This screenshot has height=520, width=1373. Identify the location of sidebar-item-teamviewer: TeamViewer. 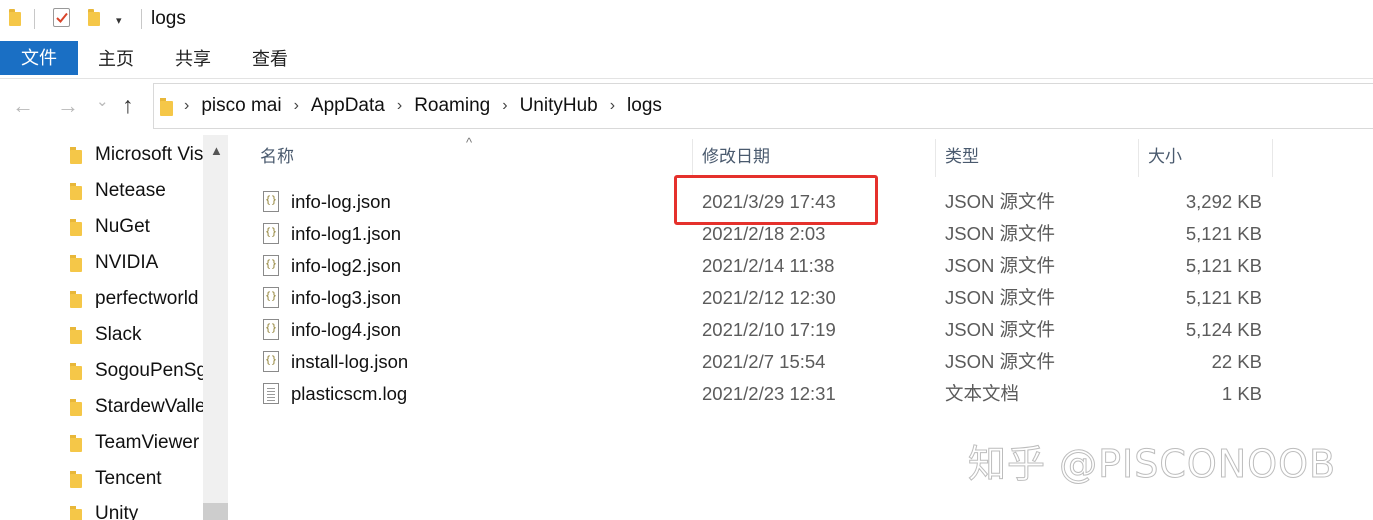
(134, 443).